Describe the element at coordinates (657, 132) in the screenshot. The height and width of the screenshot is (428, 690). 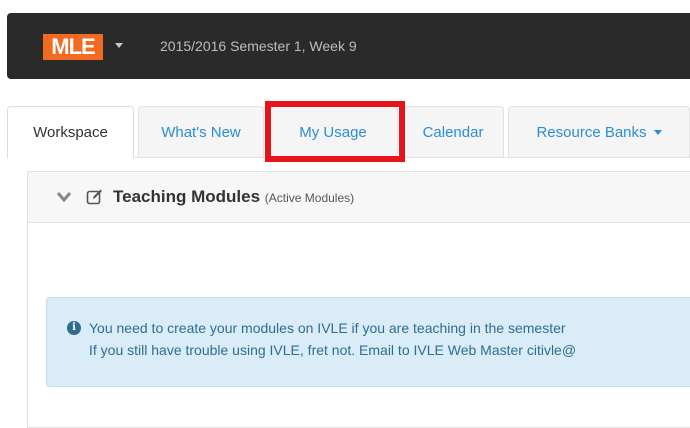
I see `dropdown-caret-icon` at that location.